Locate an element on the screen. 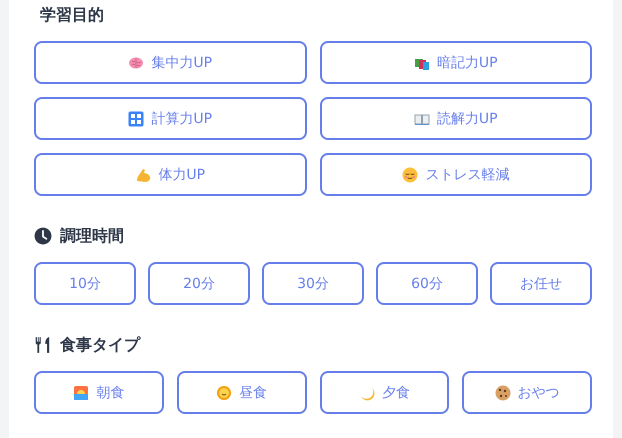 The image size is (622, 438). section-heading: 学習目的 is located at coordinates (72, 15).